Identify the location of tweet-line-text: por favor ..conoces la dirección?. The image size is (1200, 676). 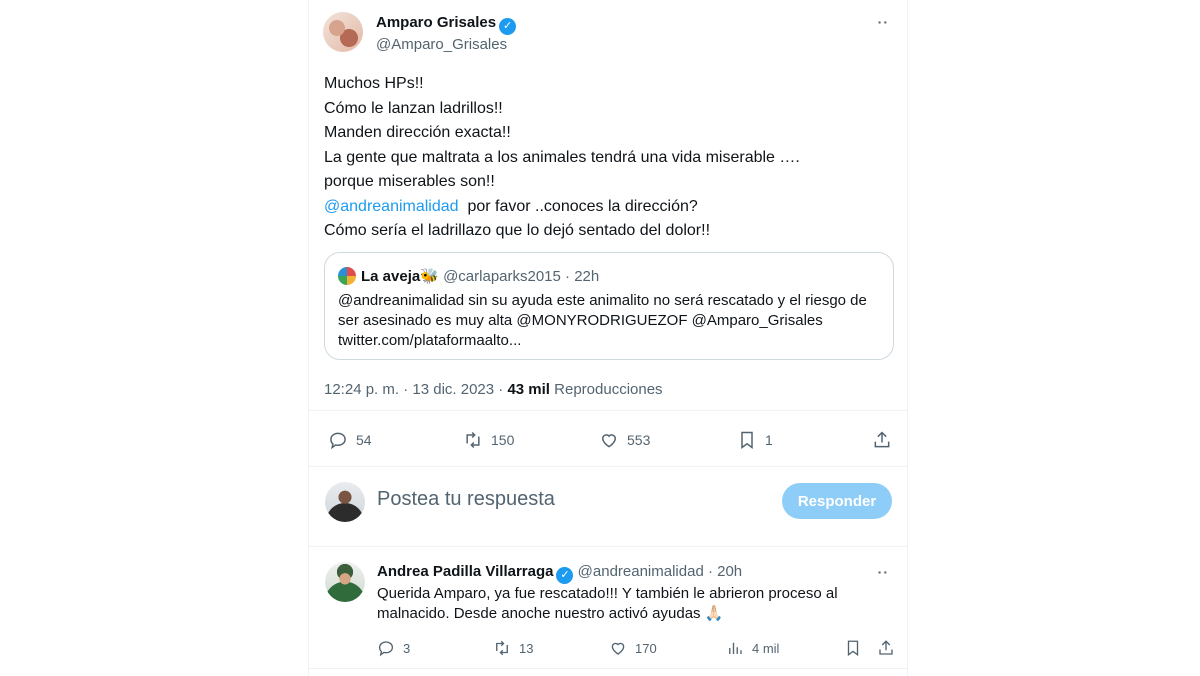
(578, 206).